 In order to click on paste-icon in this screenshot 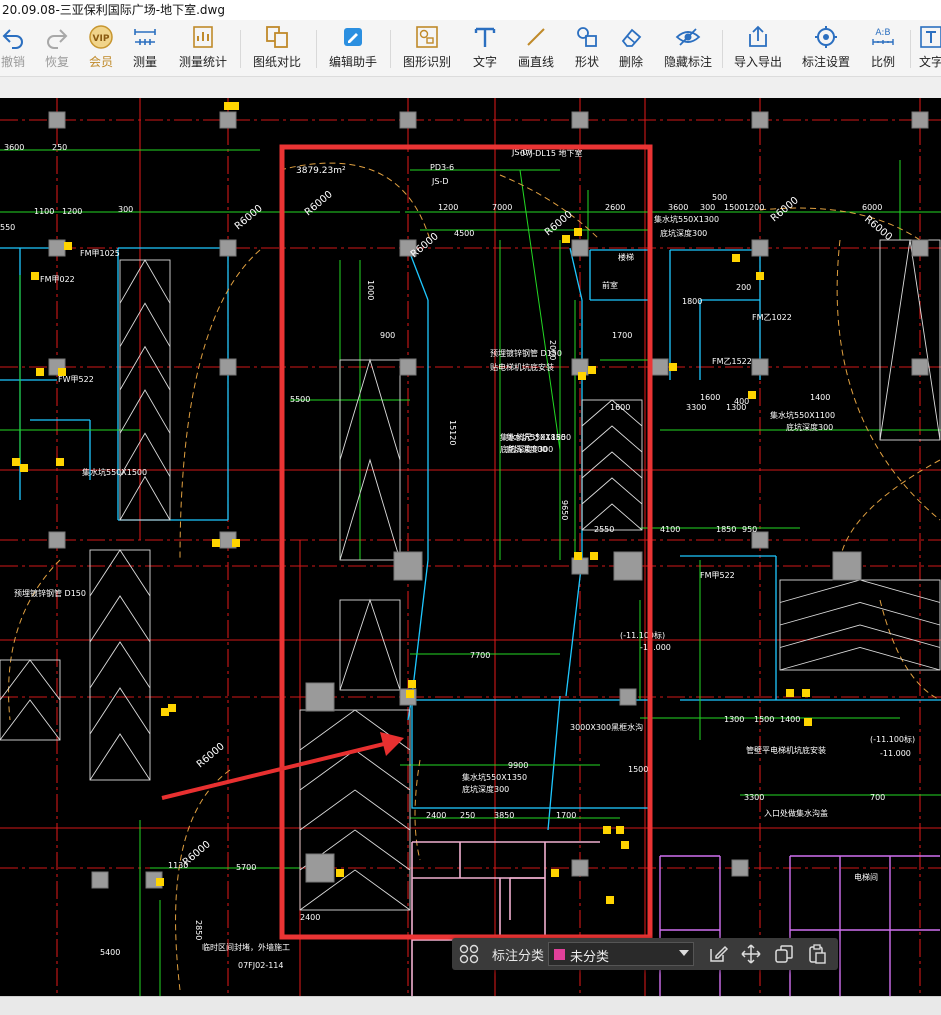, I will do `click(817, 954)`.